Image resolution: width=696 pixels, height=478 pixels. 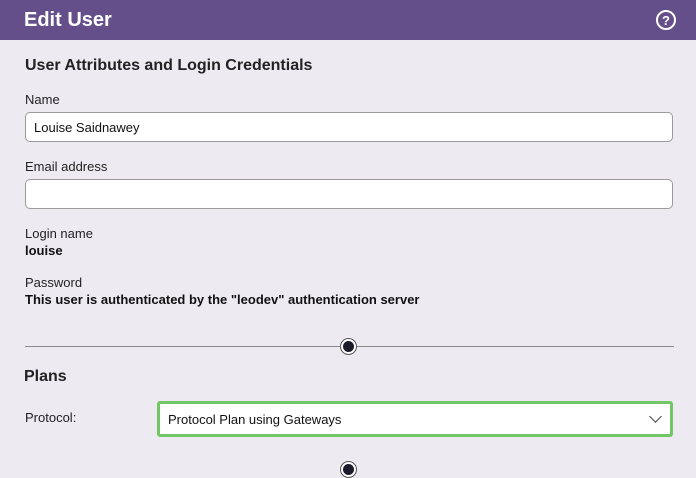 I want to click on name-field, so click(x=349, y=127).